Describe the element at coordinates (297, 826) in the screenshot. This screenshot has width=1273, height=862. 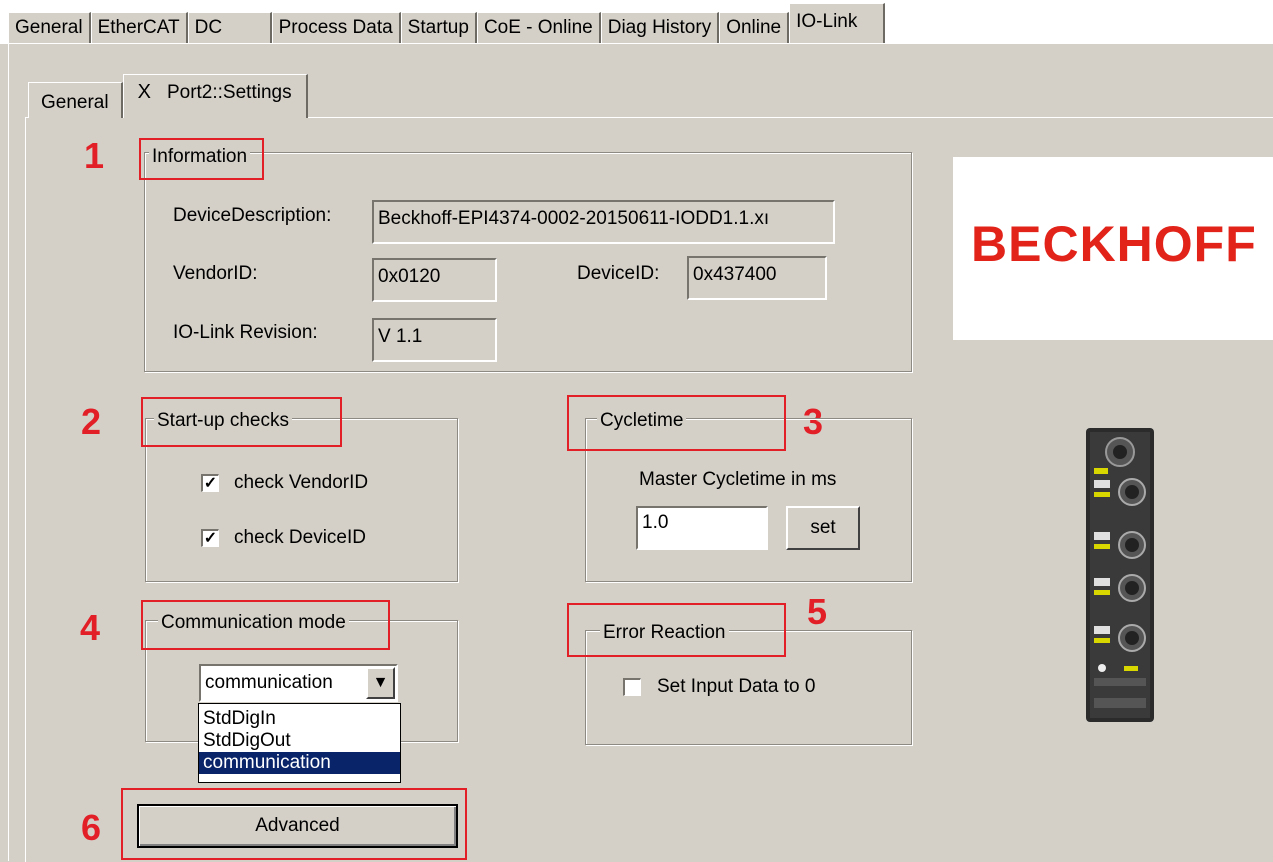
I see `advanced-button: Advanced` at that location.